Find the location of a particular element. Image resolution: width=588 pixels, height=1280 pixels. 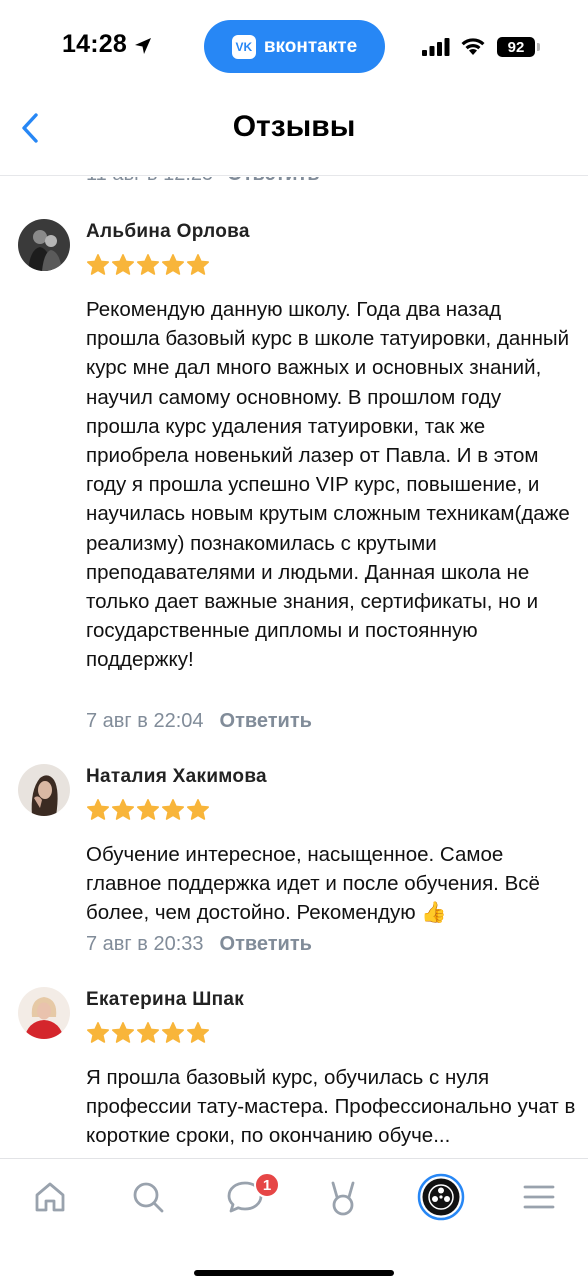

location-arrow-icon is located at coordinates (143, 46).